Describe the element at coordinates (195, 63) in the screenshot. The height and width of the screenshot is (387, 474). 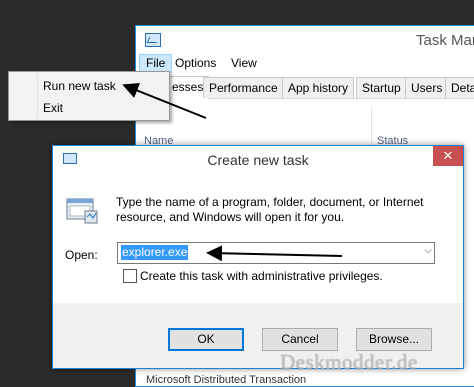
I see `menu-options: Options` at that location.